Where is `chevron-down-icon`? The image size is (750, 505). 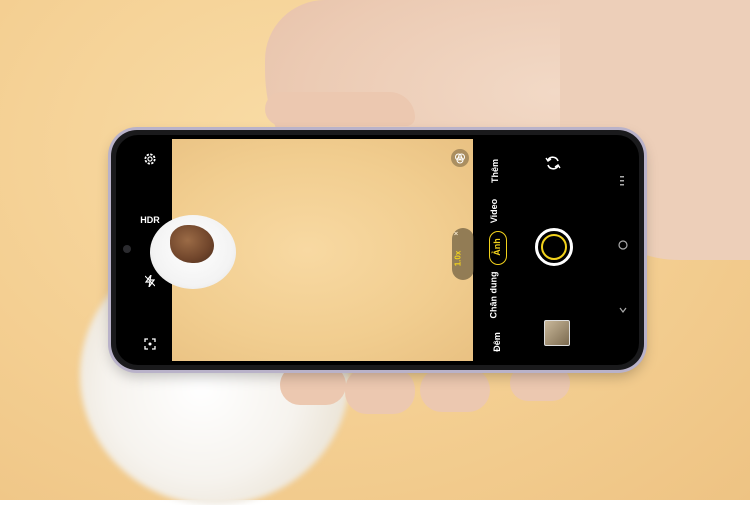 chevron-down-icon is located at coordinates (623, 310).